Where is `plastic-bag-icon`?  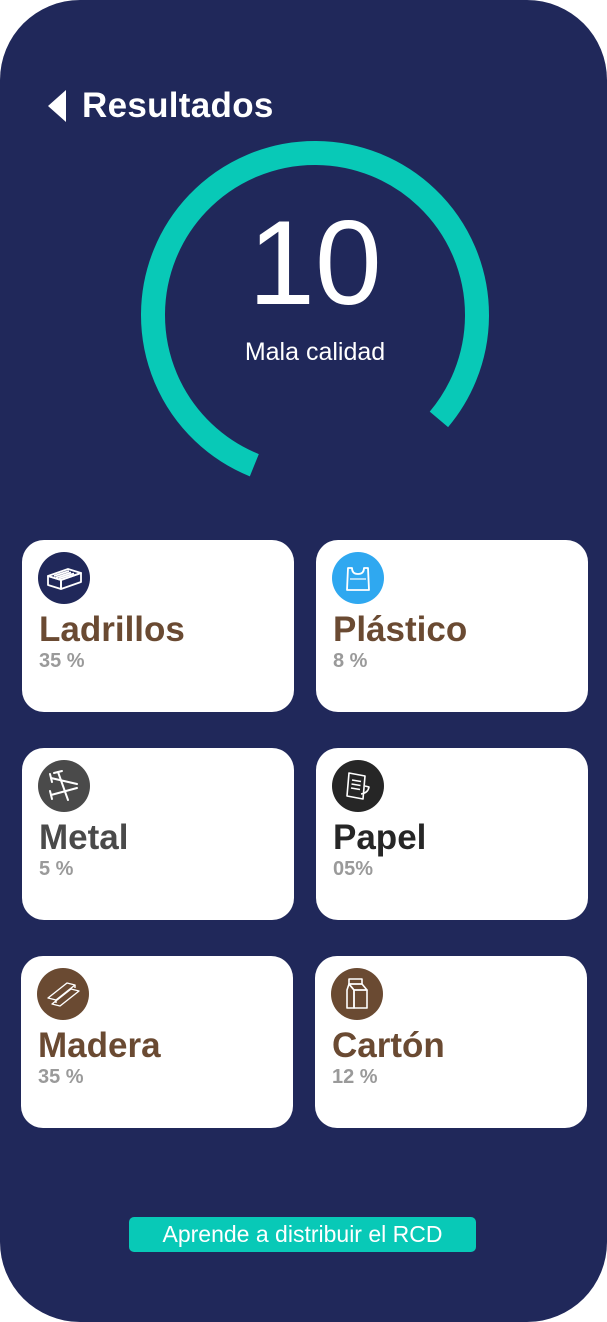 plastic-bag-icon is located at coordinates (358, 578).